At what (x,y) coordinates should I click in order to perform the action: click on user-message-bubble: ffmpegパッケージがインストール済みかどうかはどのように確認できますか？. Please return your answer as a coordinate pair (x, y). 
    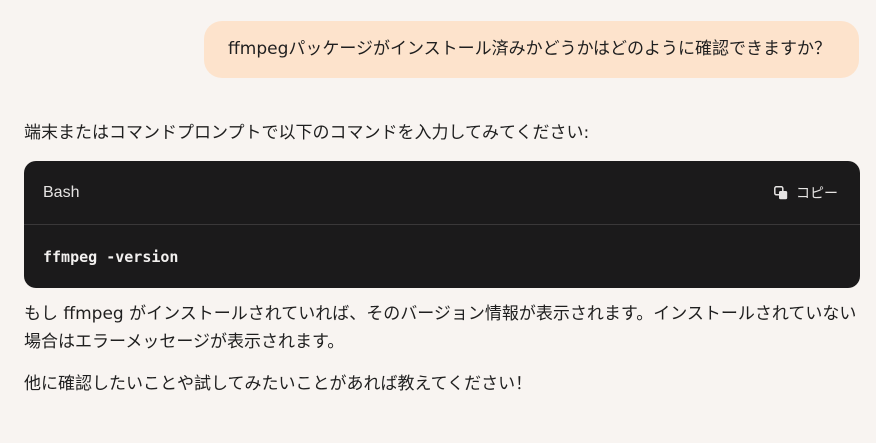
    Looking at the image, I should click on (531, 49).